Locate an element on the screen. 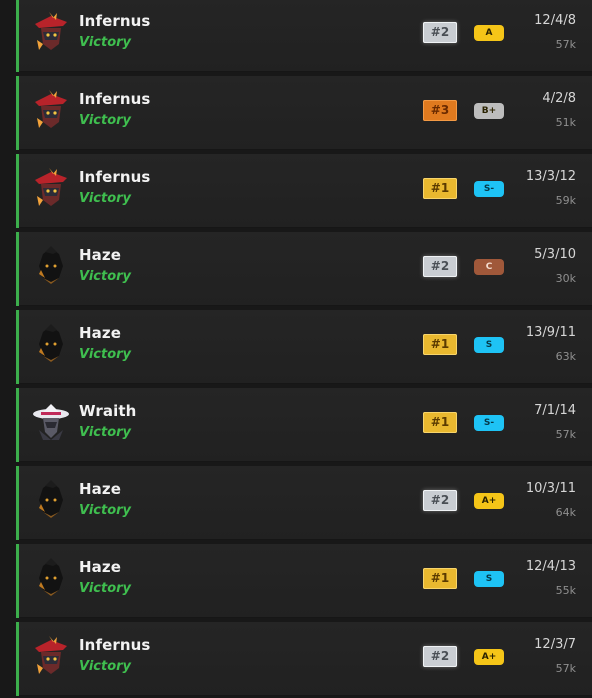  team-rank-badge: #3 is located at coordinates (440, 110).